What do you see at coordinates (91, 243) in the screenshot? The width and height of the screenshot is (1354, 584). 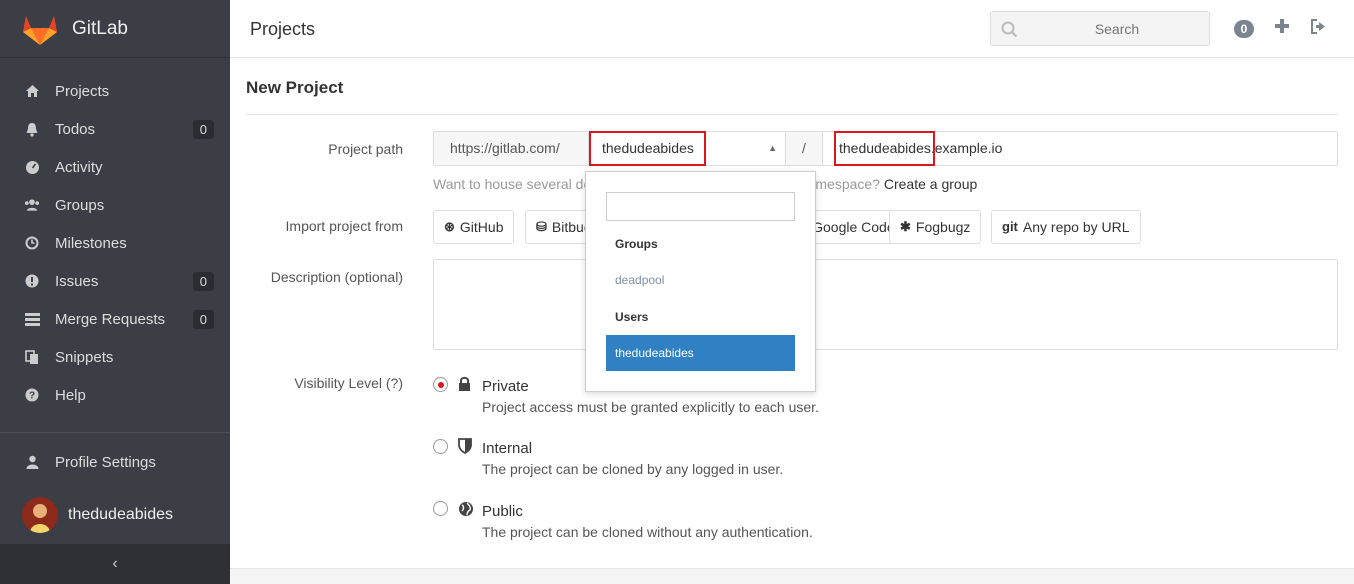 I see `sidebar-item-label: Milestones` at bounding box center [91, 243].